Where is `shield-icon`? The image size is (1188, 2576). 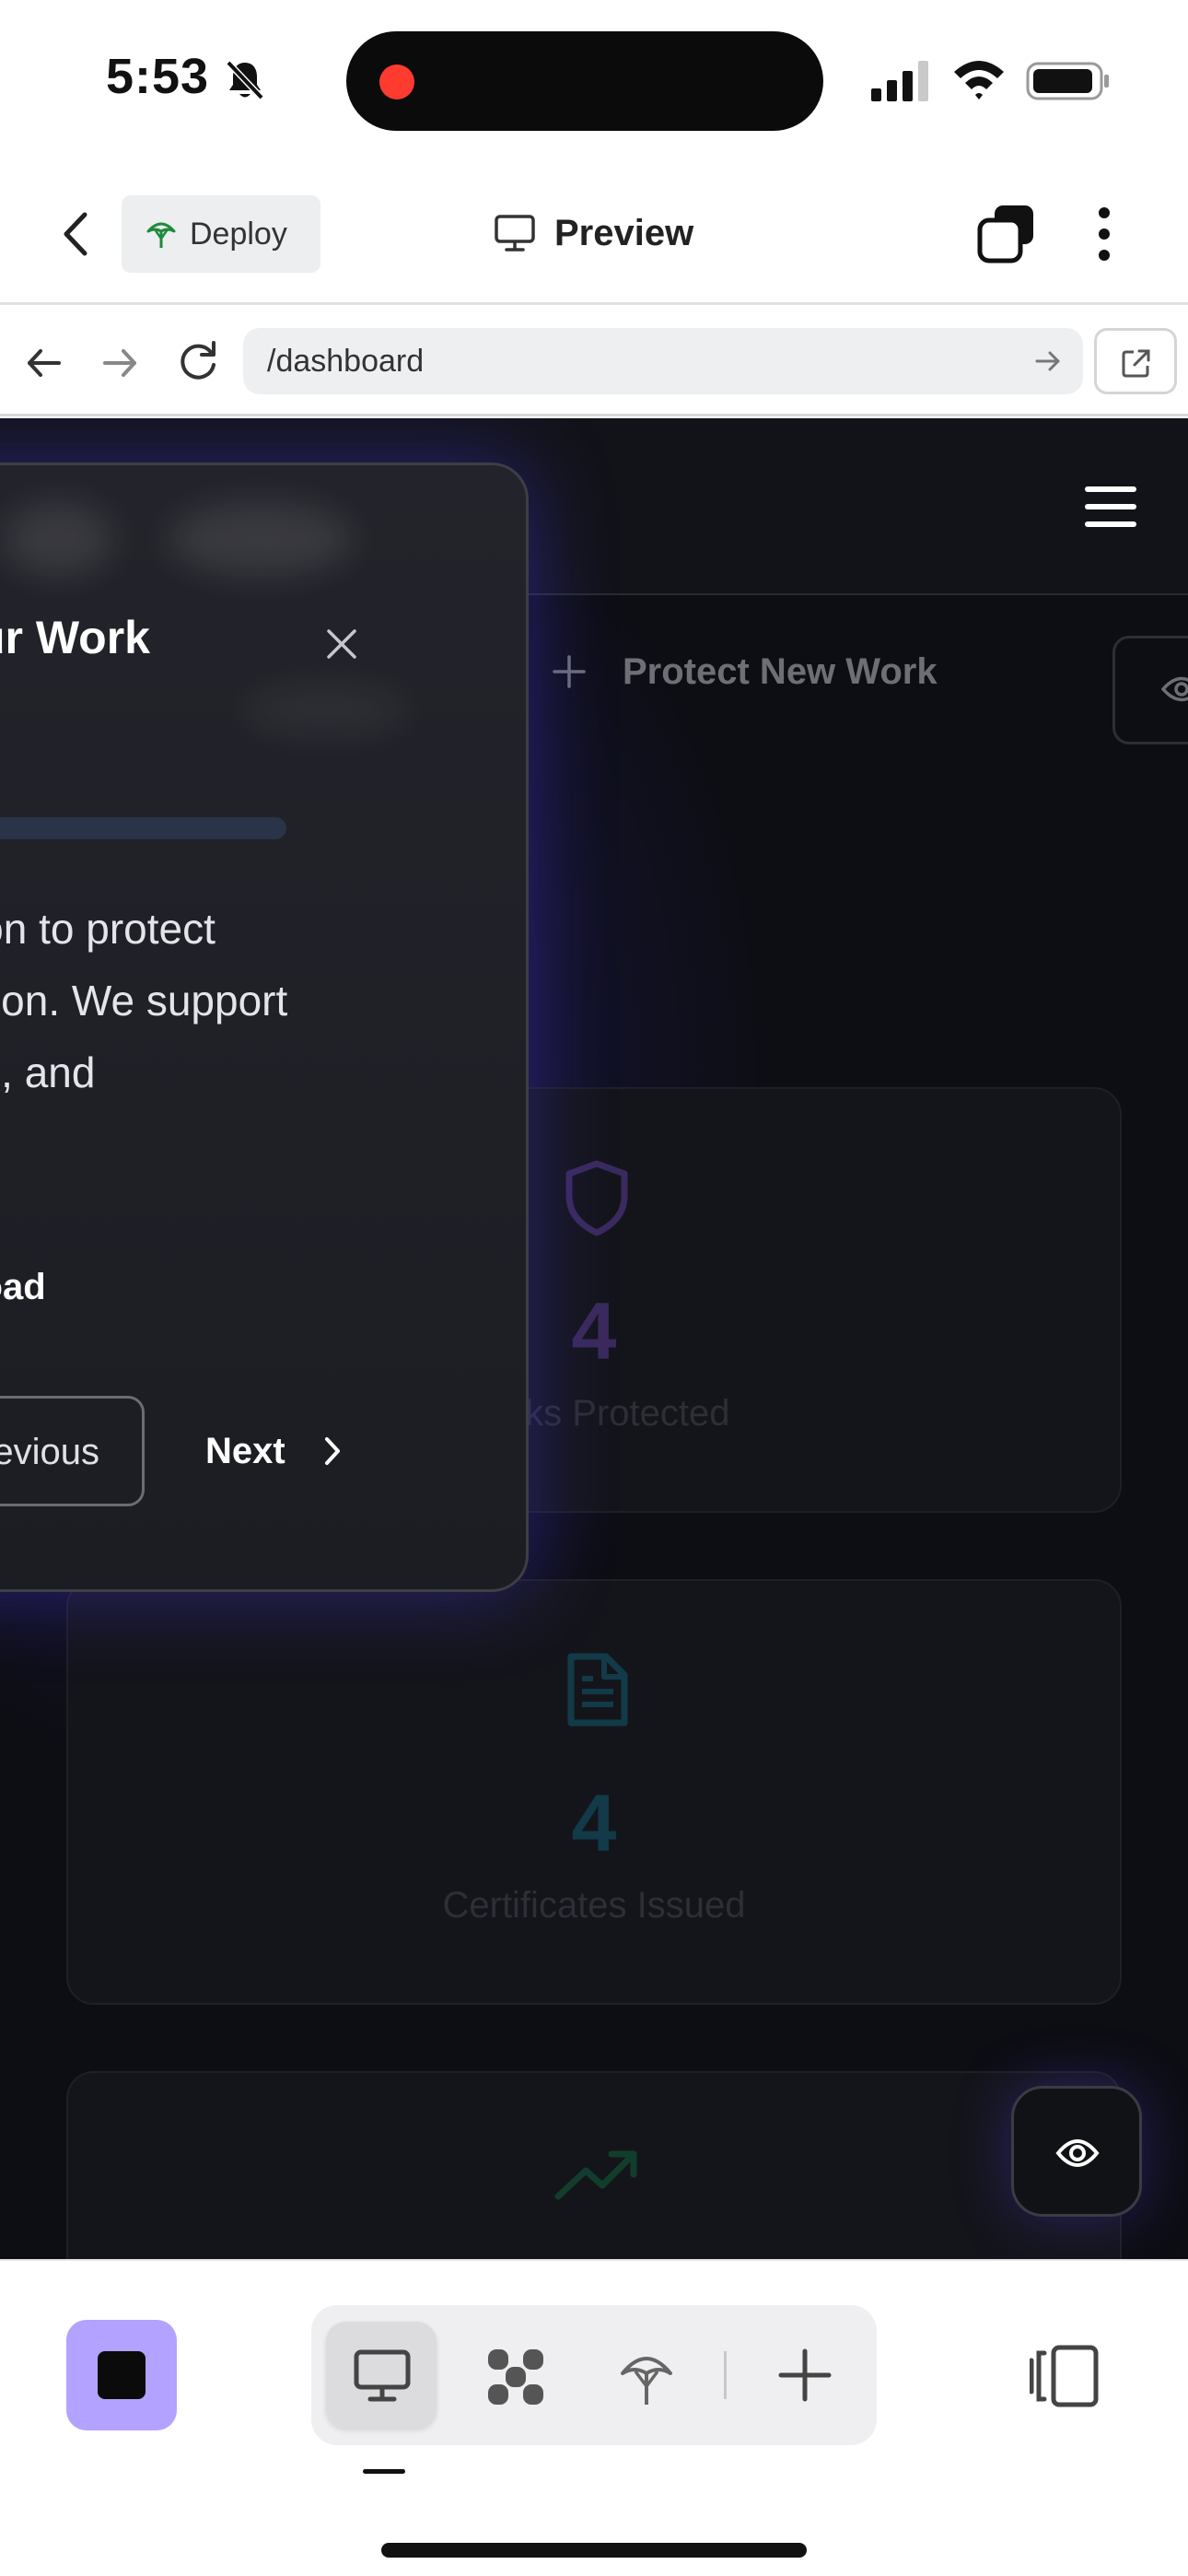 shield-icon is located at coordinates (596, 1198).